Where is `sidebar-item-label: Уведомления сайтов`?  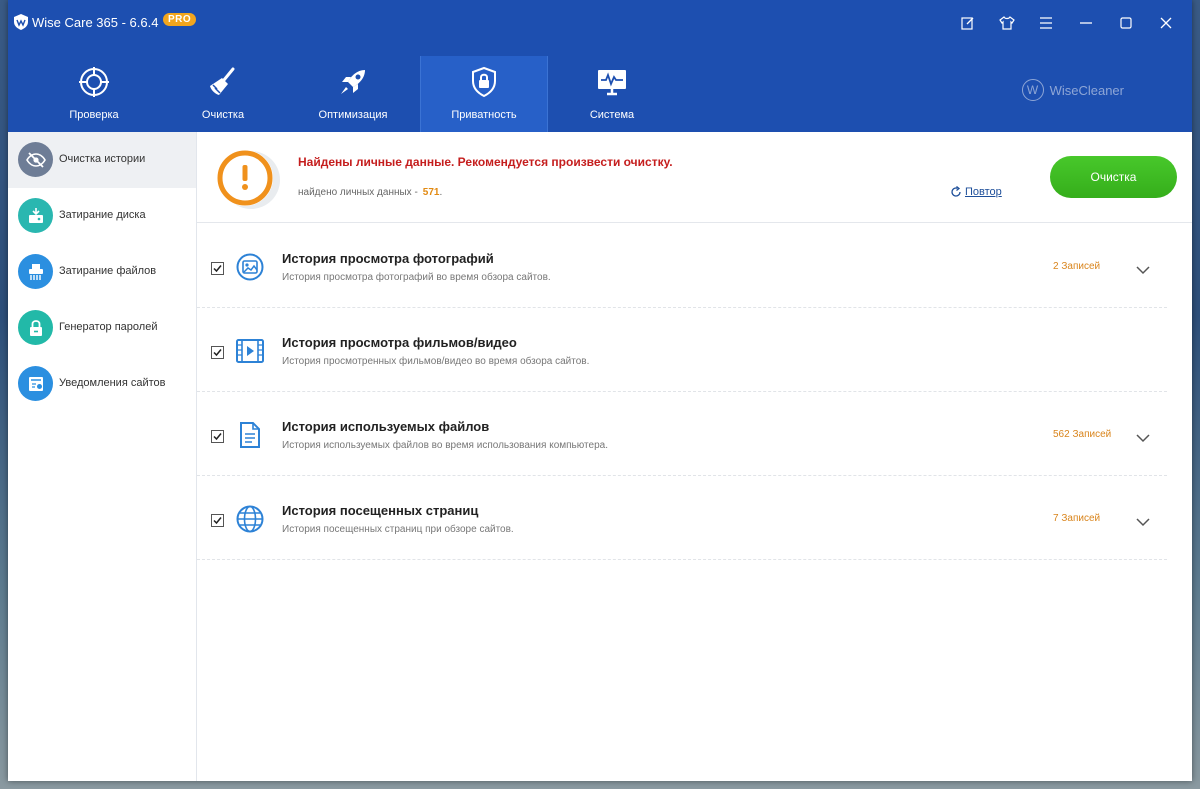
sidebar-item-label: Уведомления сайтов is located at coordinates (112, 383).